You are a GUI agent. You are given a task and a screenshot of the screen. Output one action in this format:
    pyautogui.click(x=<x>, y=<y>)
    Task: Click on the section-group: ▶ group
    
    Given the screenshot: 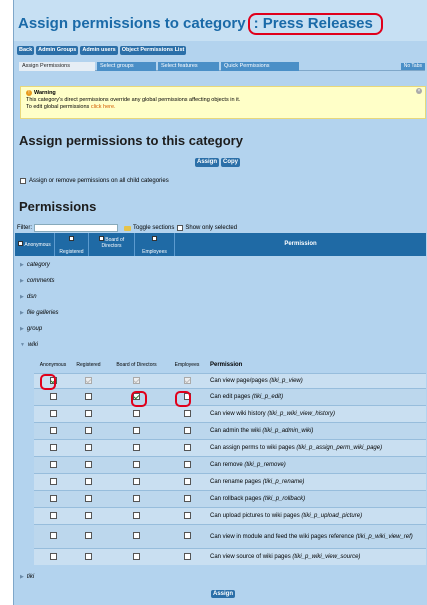 What is the action you would take?
    pyautogui.click(x=31, y=329)
    